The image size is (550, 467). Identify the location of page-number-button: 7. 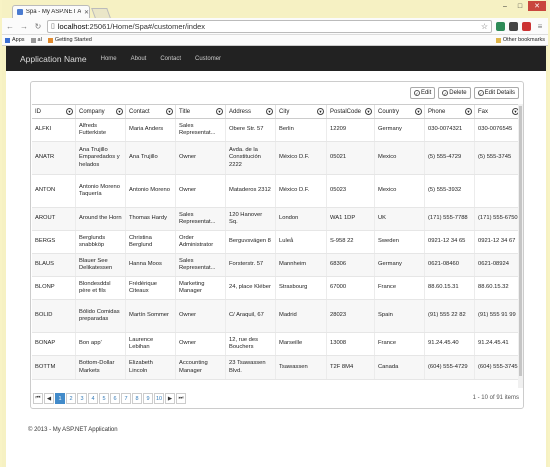
(126, 398).